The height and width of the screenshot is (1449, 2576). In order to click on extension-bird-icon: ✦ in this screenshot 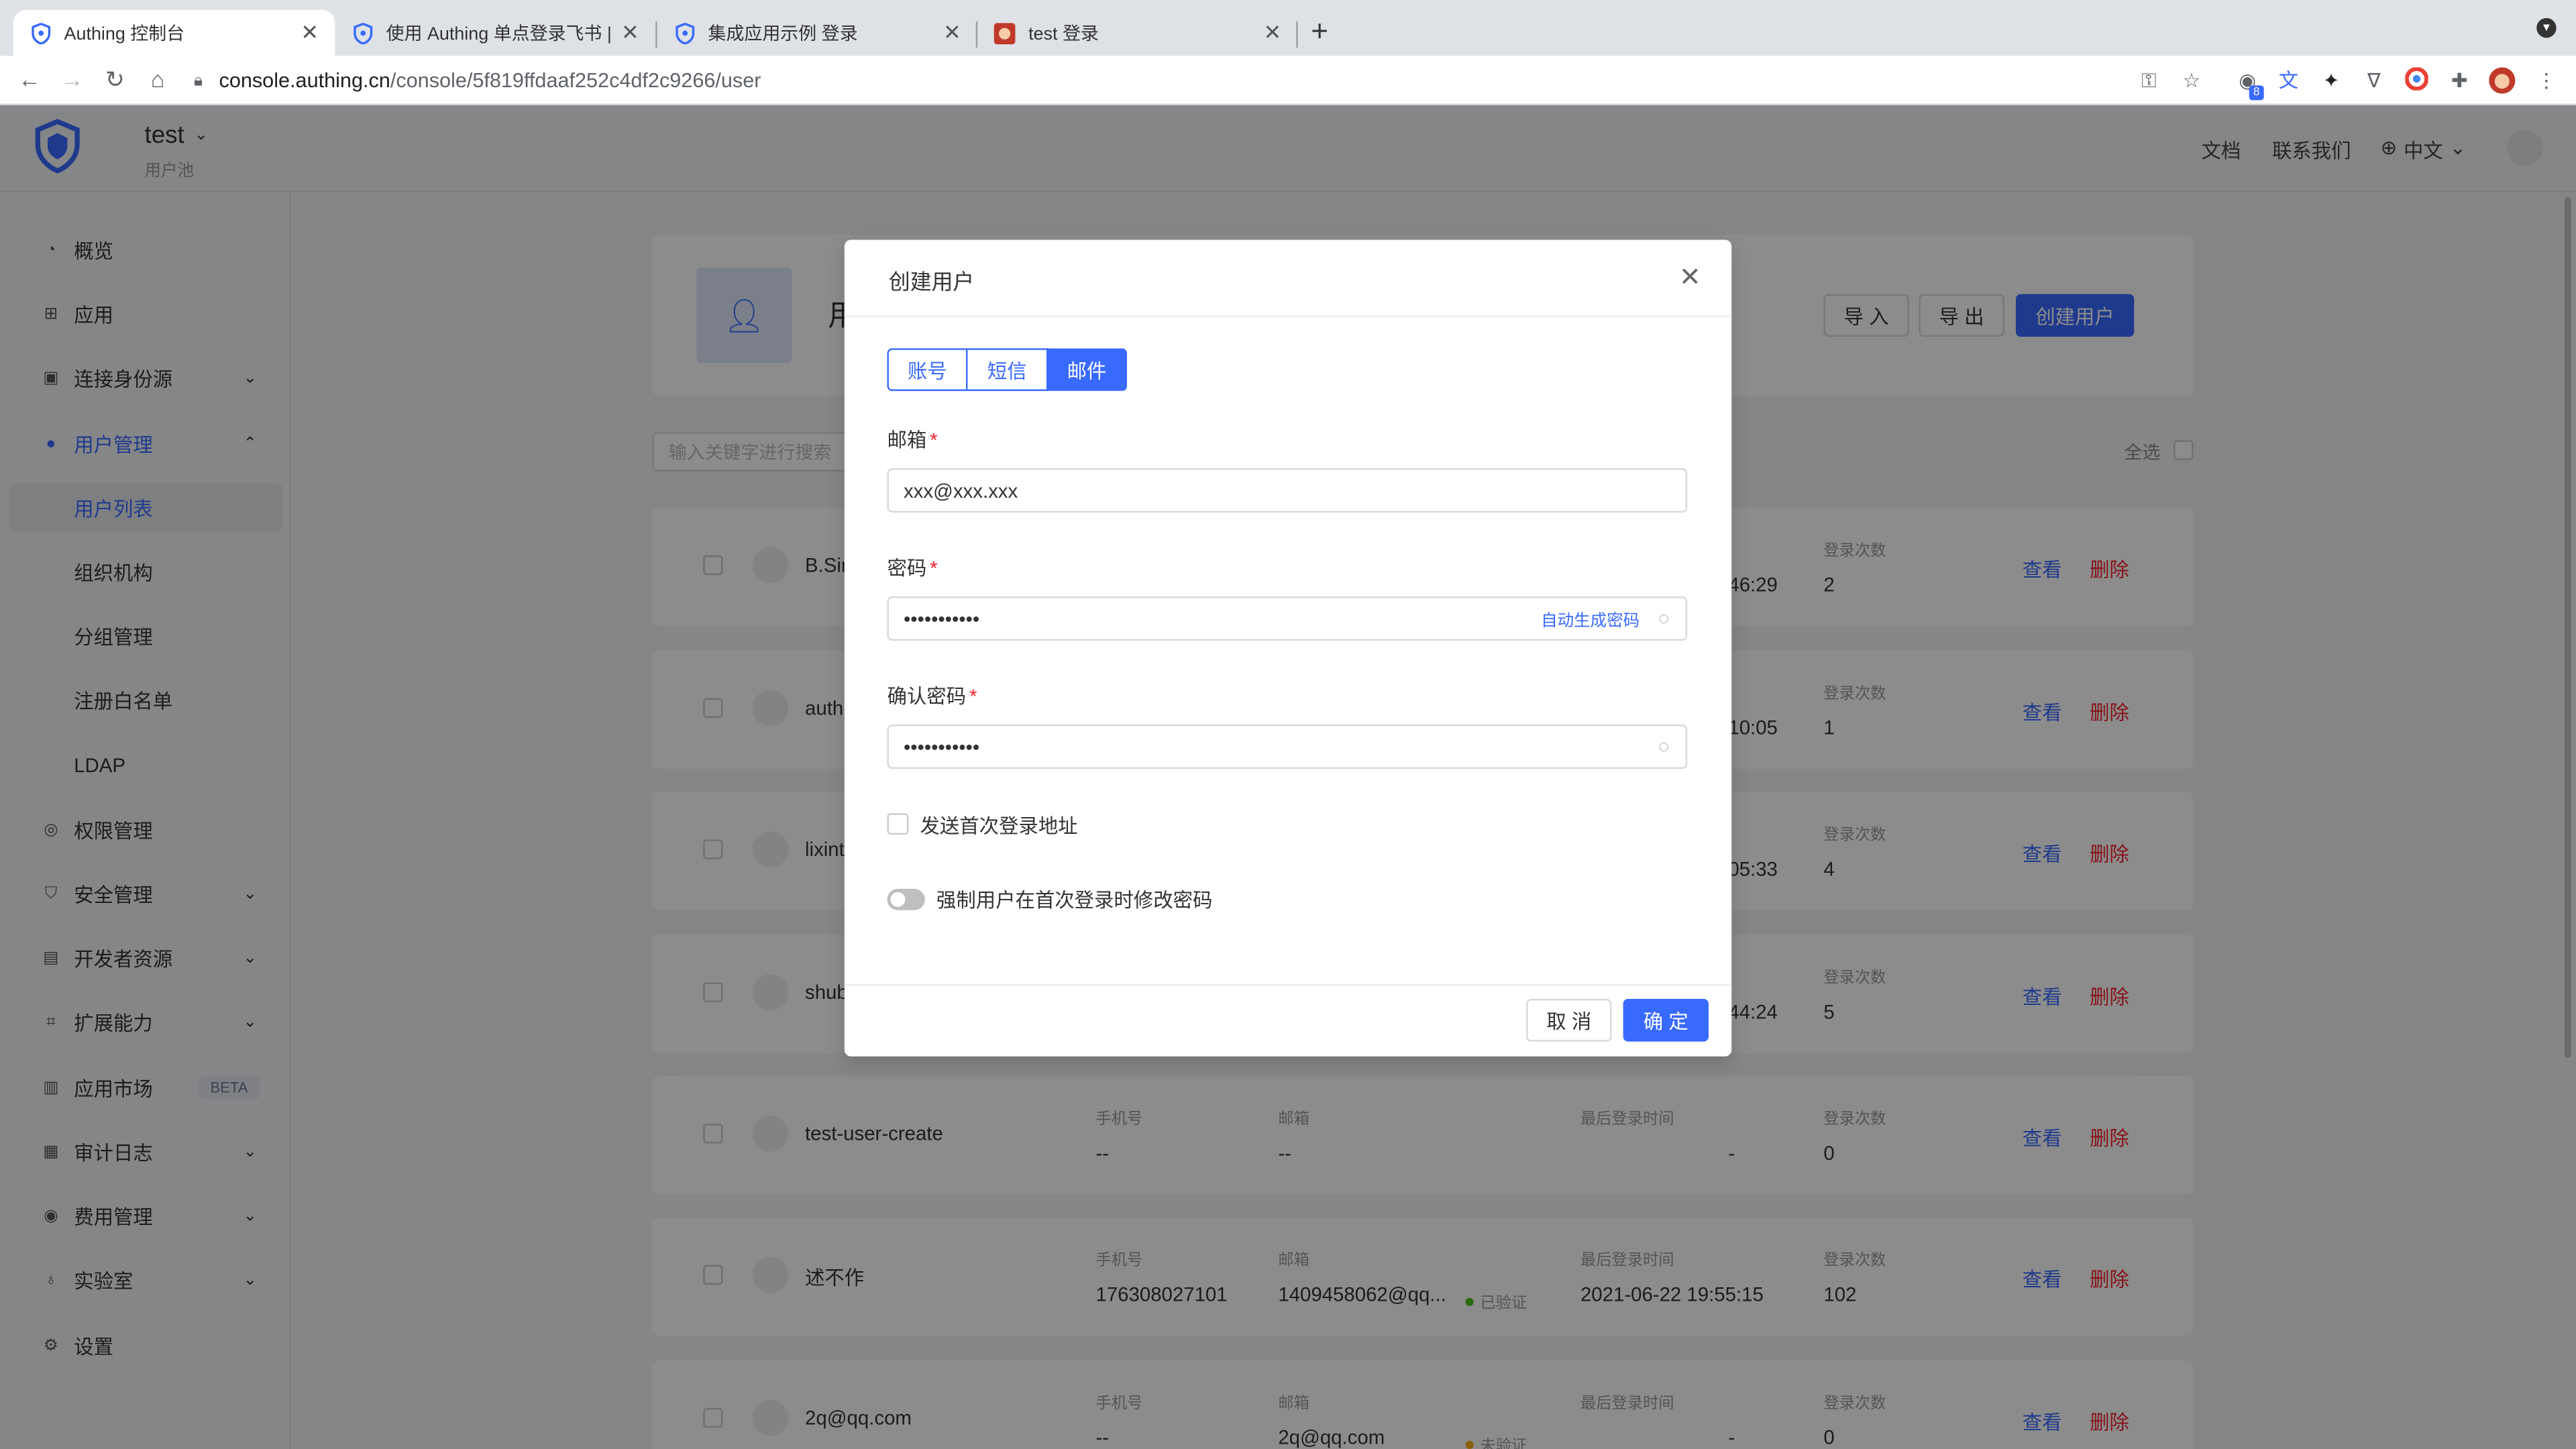, I will do `click(2331, 80)`.